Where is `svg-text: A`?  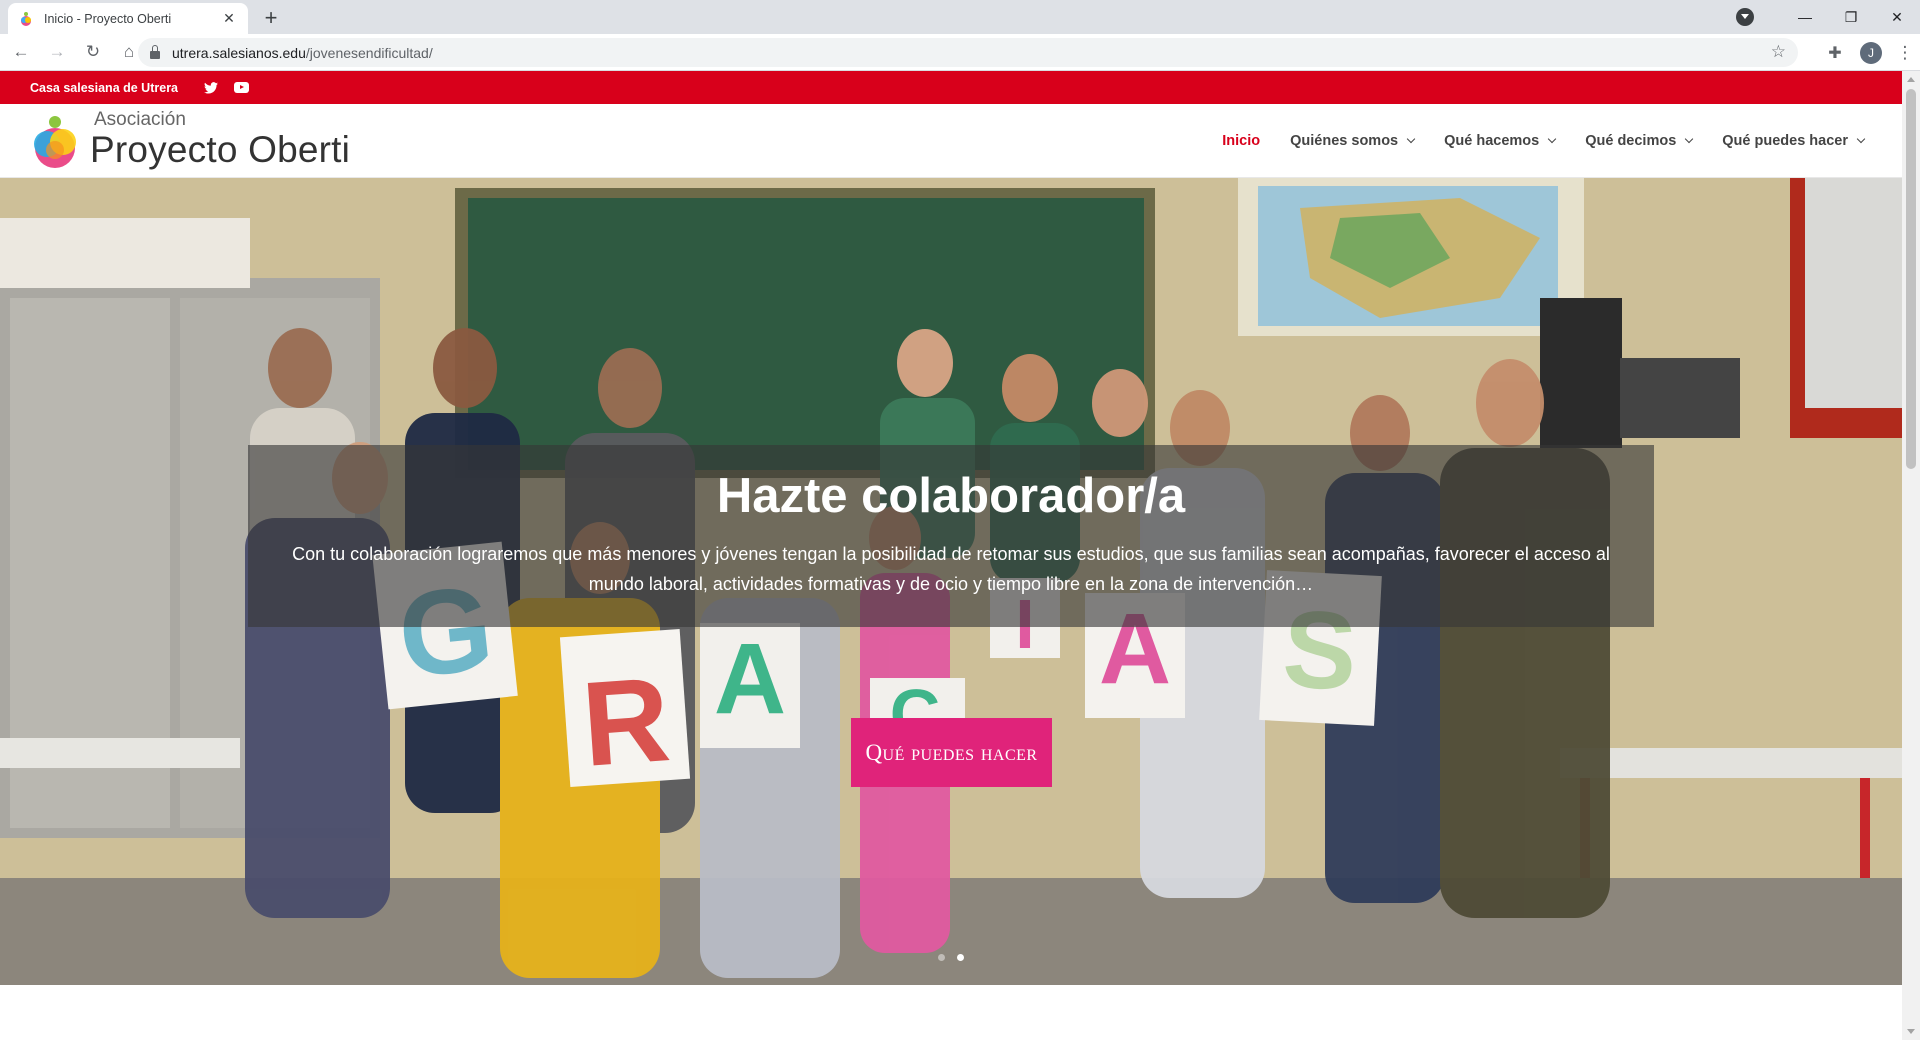
svg-text: A is located at coordinates (750, 679).